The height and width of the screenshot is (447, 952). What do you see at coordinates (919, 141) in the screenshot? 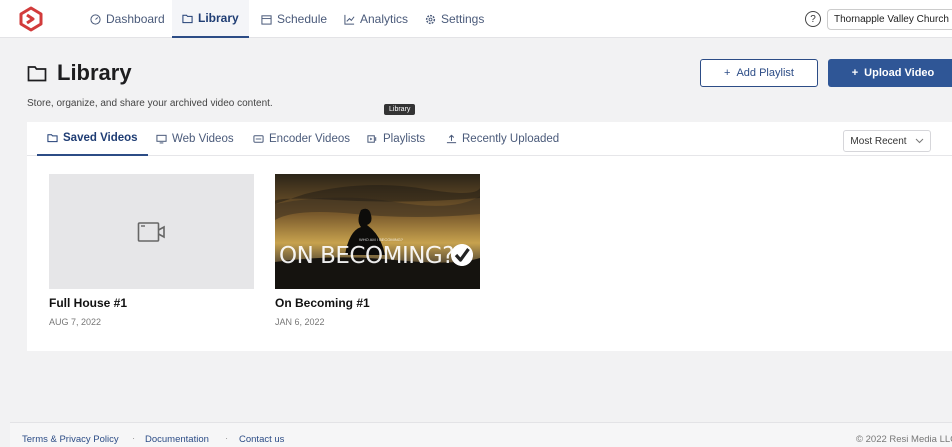
I see `chevron-down-icon` at bounding box center [919, 141].